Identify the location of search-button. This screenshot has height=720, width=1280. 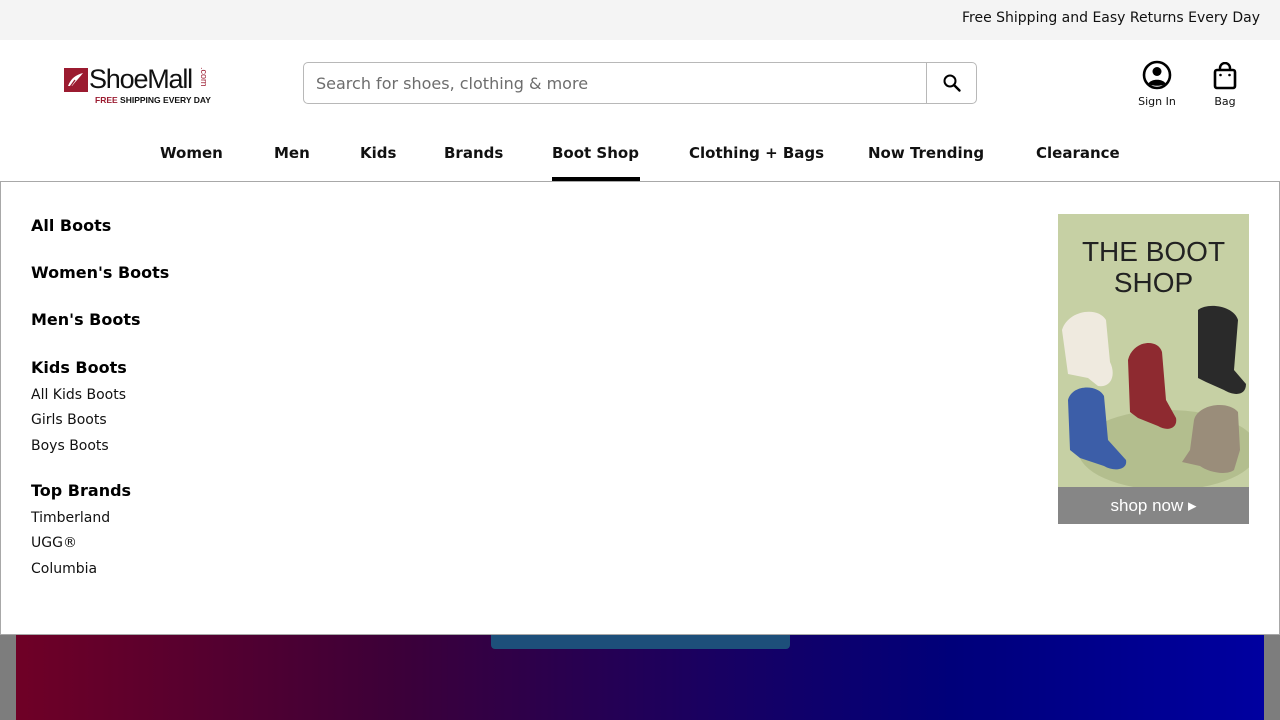
(951, 83).